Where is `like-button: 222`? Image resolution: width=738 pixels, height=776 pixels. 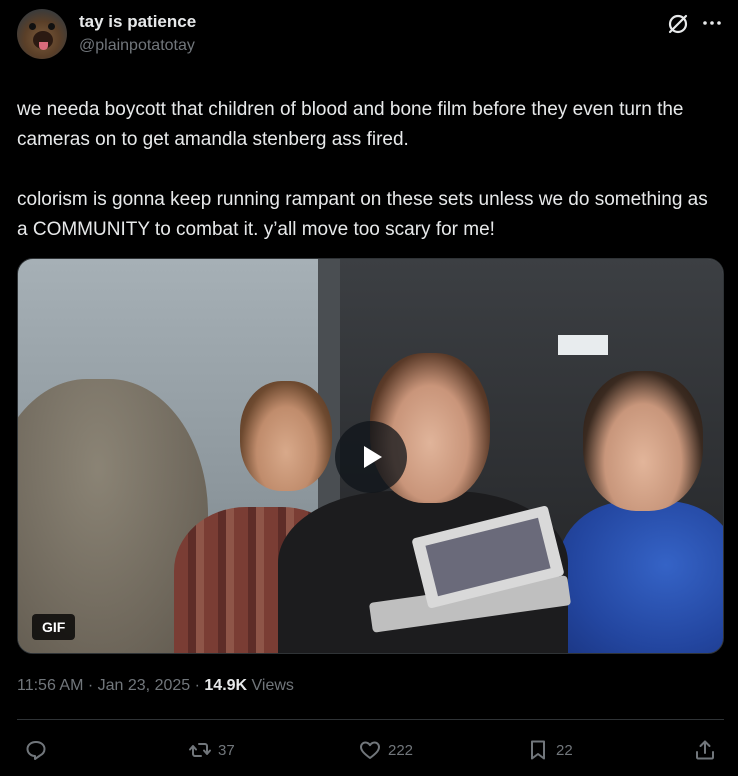
like-button: 222 is located at coordinates (385, 750).